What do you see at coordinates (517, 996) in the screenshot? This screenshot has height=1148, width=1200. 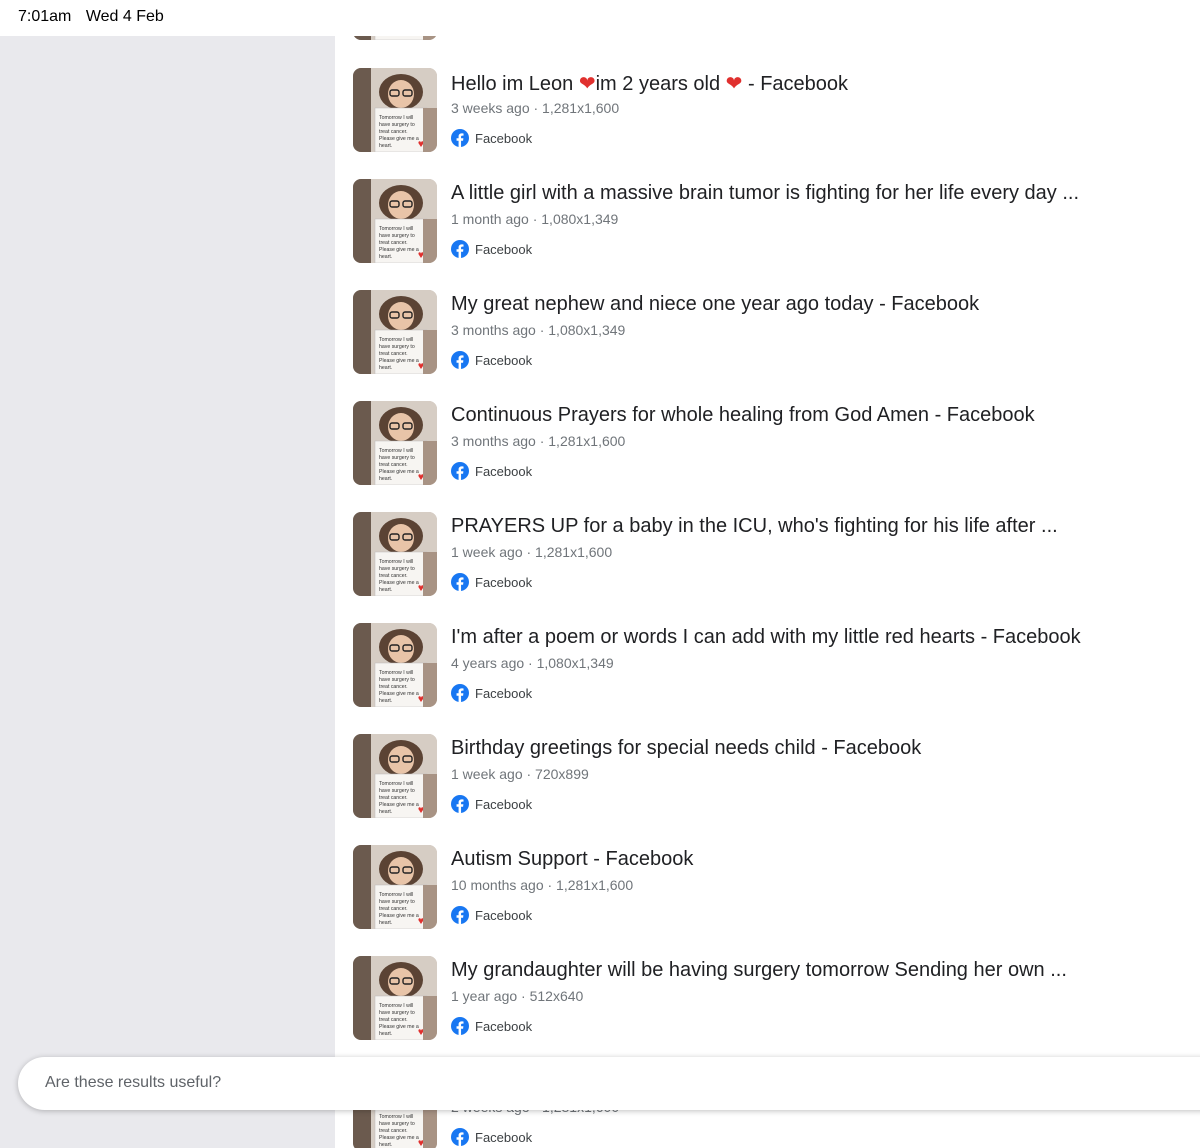 I see `result-meta: 1 year ago · 512x640` at bounding box center [517, 996].